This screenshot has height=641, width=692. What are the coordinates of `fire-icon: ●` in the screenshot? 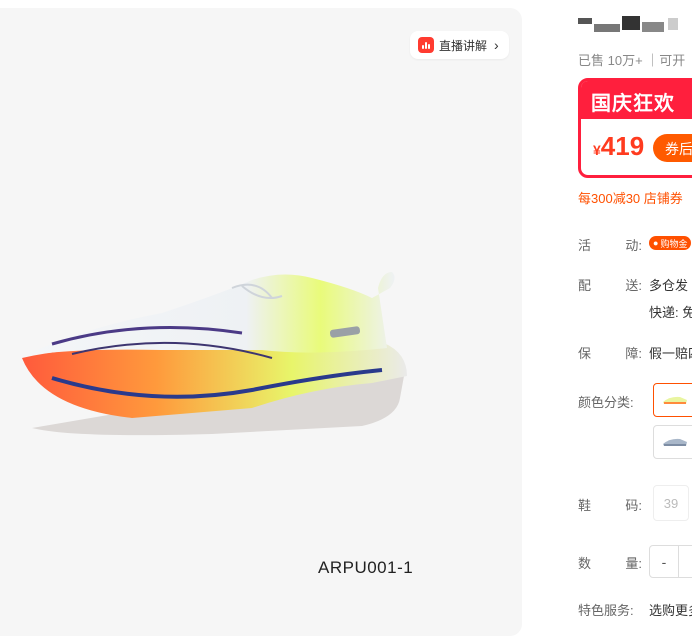 It's located at (656, 243).